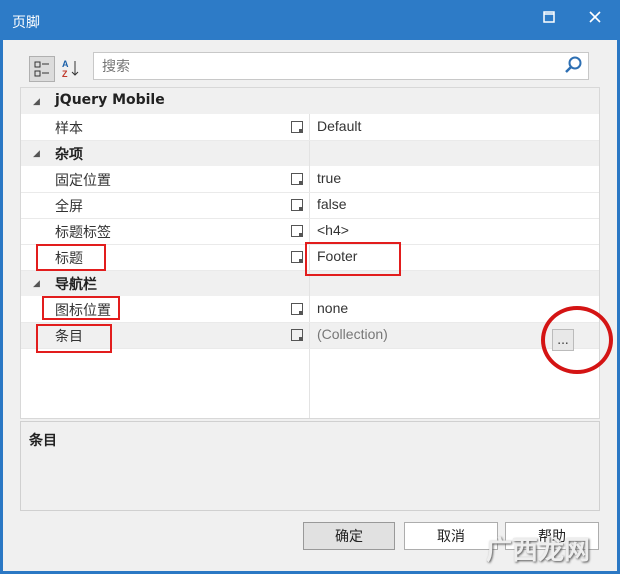  What do you see at coordinates (110, 100) in the screenshot?
I see `category-label: jQuery Mobile` at bounding box center [110, 100].